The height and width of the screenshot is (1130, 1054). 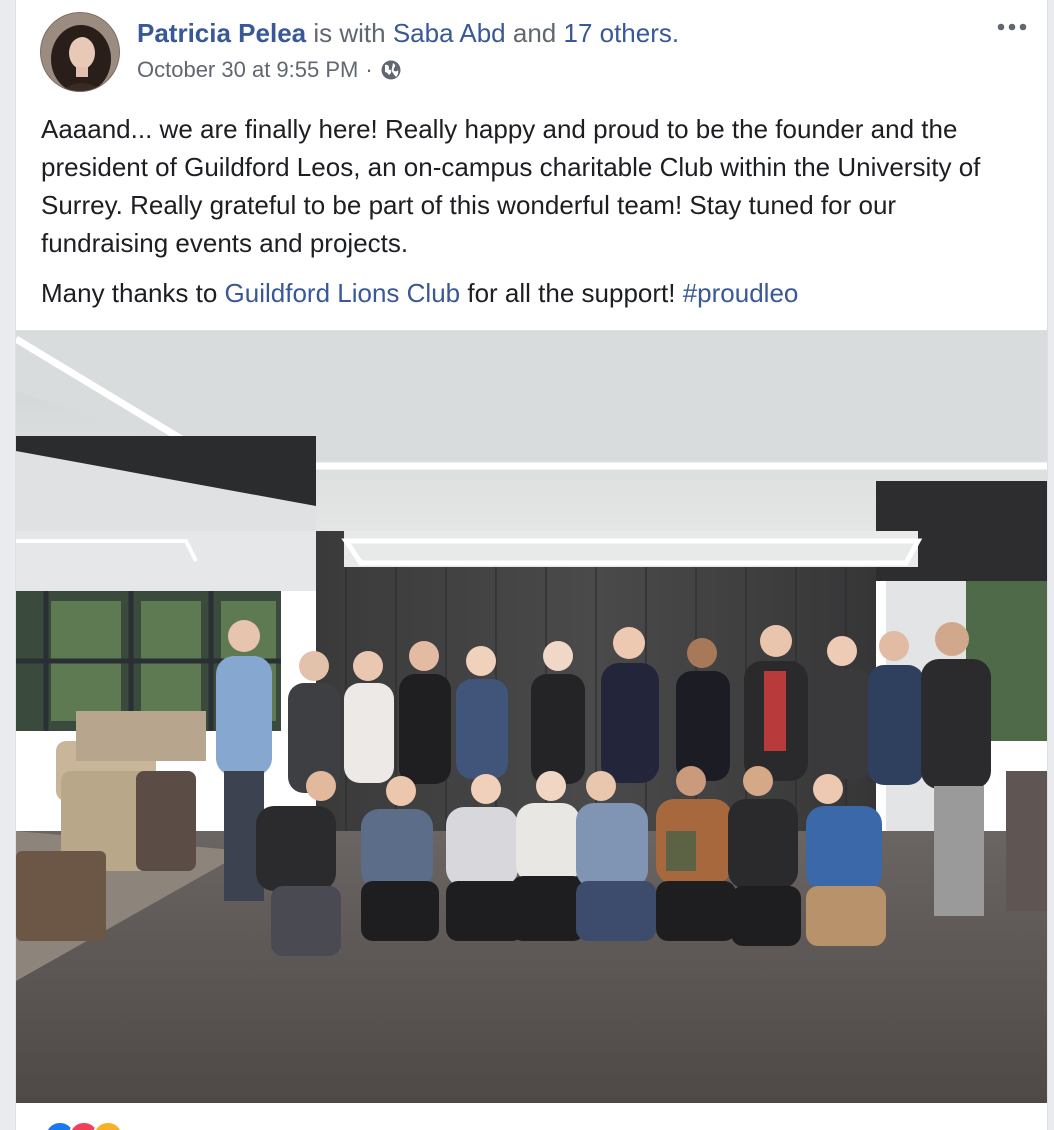 I want to click on tagged-person-link: Saba Abd, so click(x=449, y=33).